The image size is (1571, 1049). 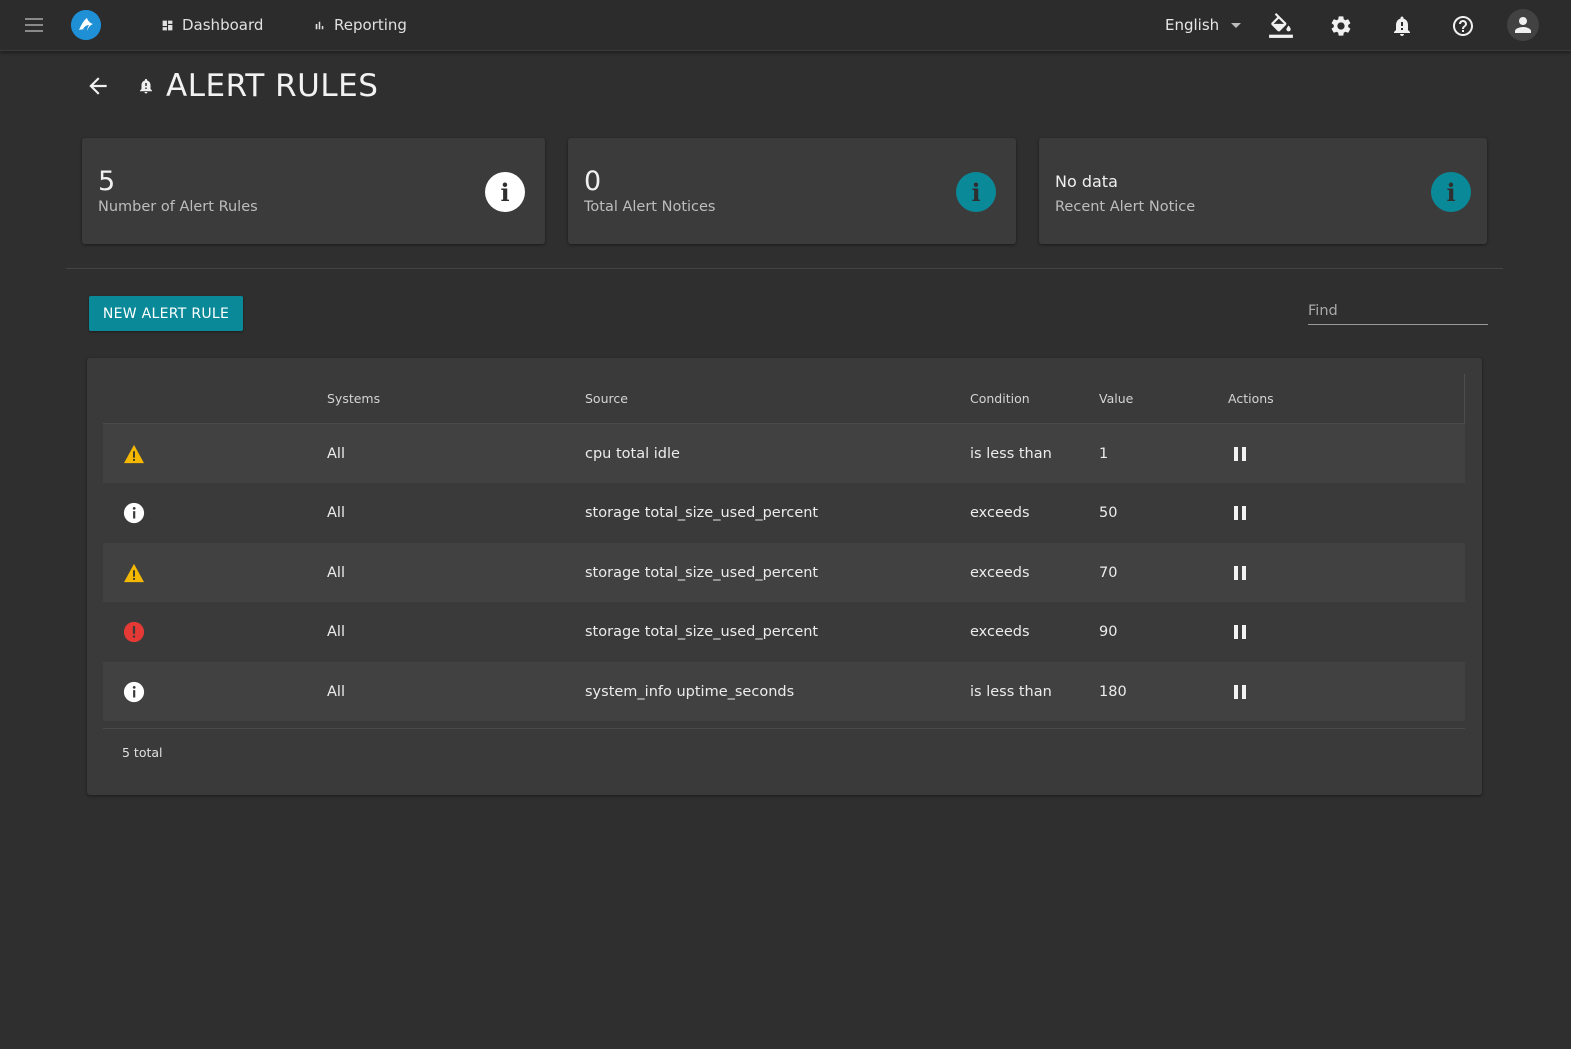 I want to click on cell-source: system_info uptime_seconds, so click(x=690, y=691).